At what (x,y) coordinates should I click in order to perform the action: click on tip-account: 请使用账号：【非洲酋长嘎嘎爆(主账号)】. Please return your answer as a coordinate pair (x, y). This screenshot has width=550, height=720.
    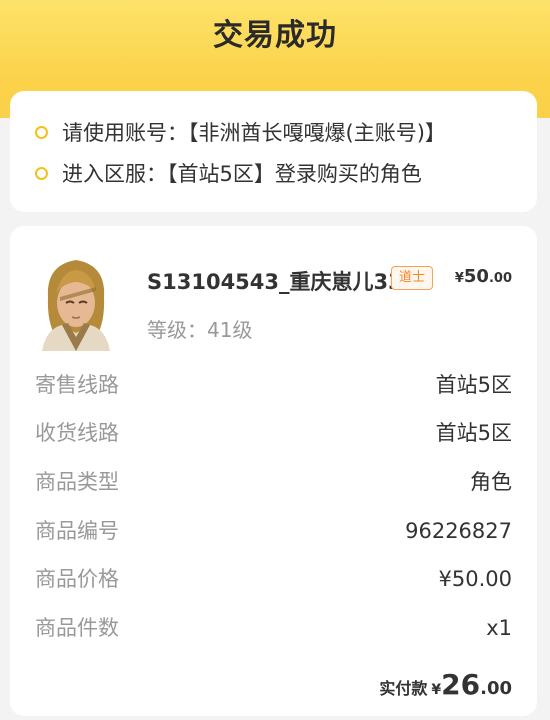
    Looking at the image, I should click on (240, 132).